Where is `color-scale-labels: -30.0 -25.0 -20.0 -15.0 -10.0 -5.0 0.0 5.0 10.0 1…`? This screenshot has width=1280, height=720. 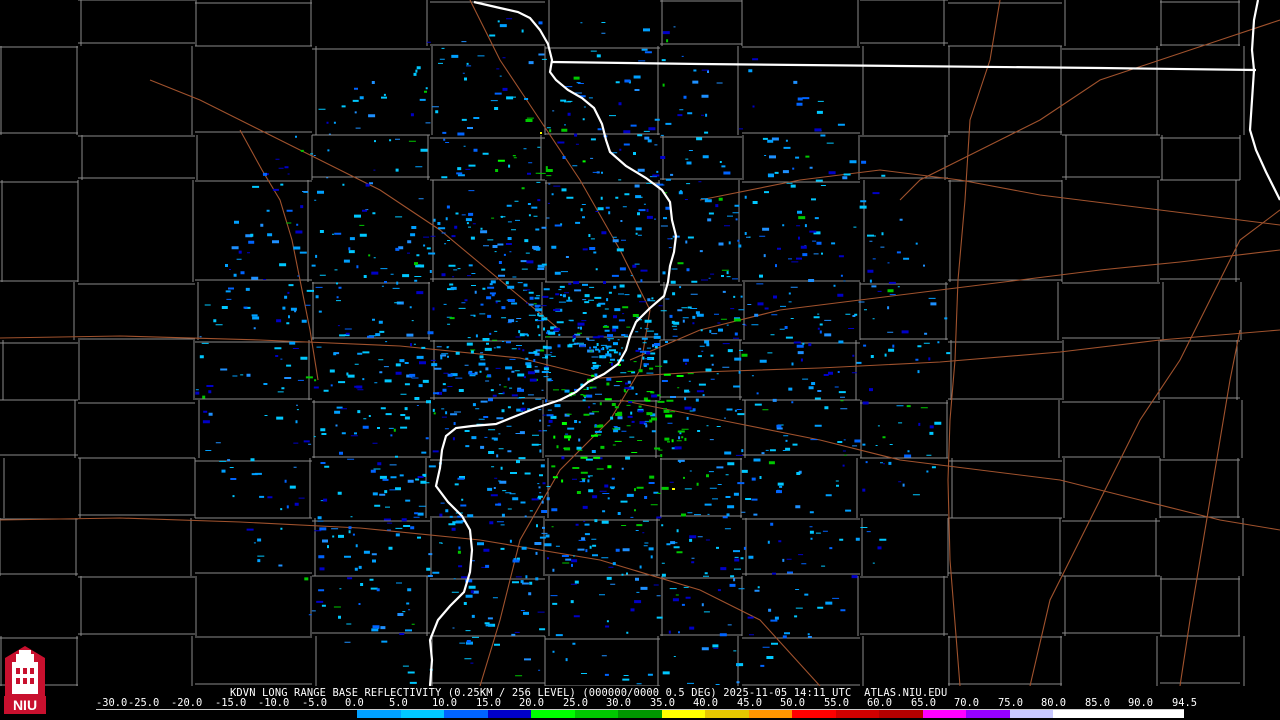 color-scale-labels: -30.0 -25.0 -20.0 -15.0 -10.0 -5.0 0.0 5.0 10.0 1… is located at coordinates (647, 703).